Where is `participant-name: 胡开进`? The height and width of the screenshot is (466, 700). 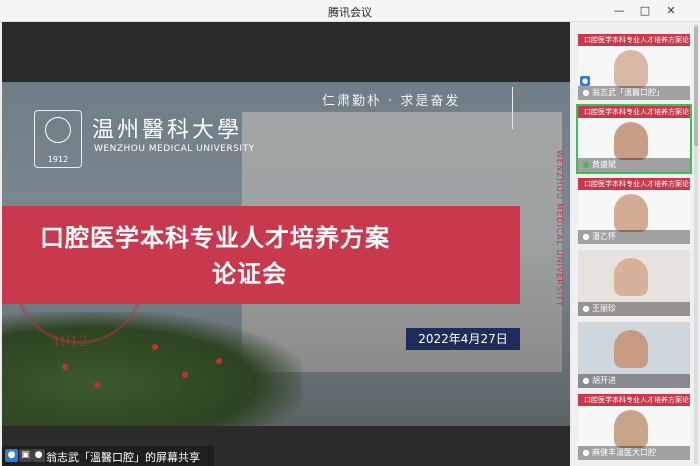 participant-name: 胡开进 is located at coordinates (604, 380).